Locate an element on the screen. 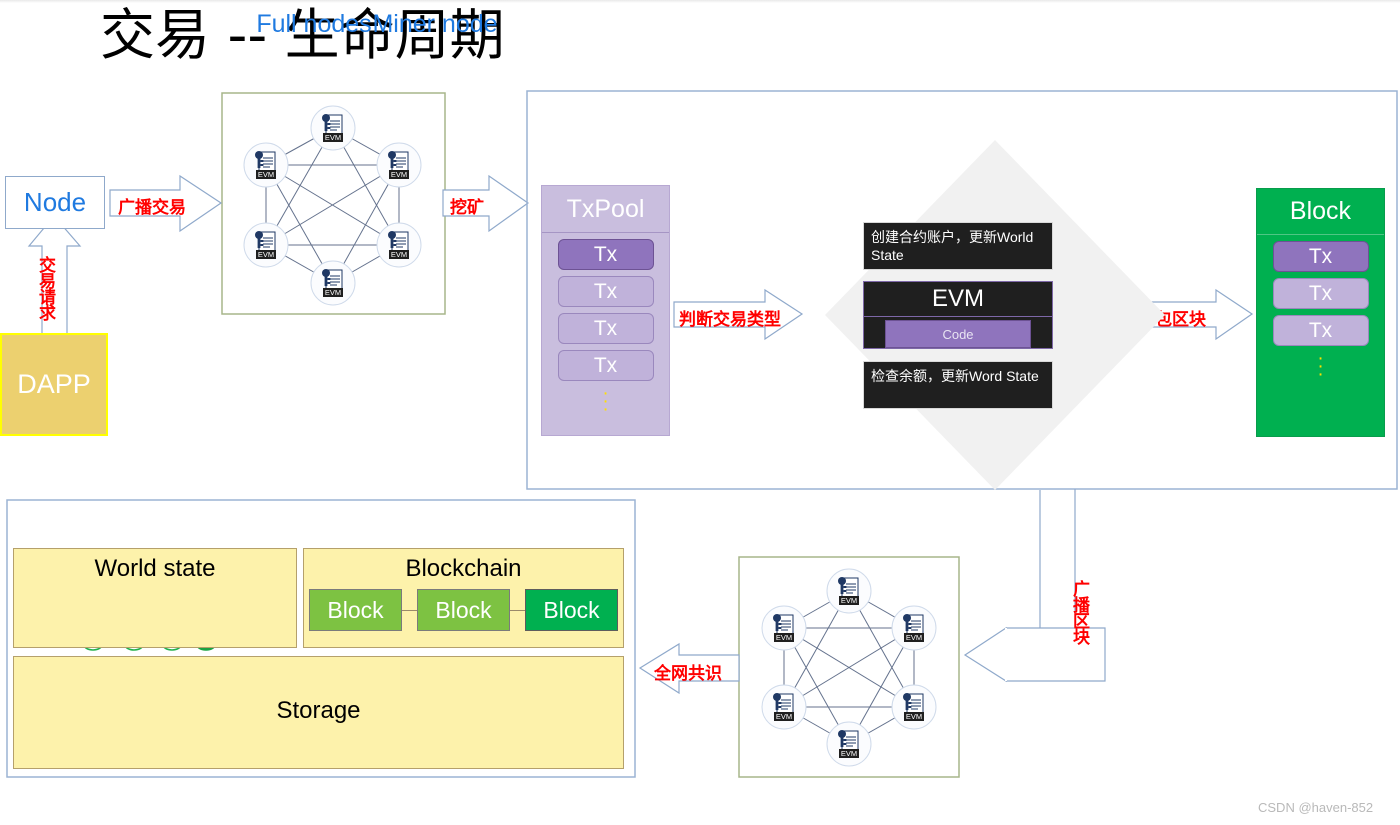 The width and height of the screenshot is (1400, 825). label-judge-transaction-type: 判断交易类型 is located at coordinates (730, 319).